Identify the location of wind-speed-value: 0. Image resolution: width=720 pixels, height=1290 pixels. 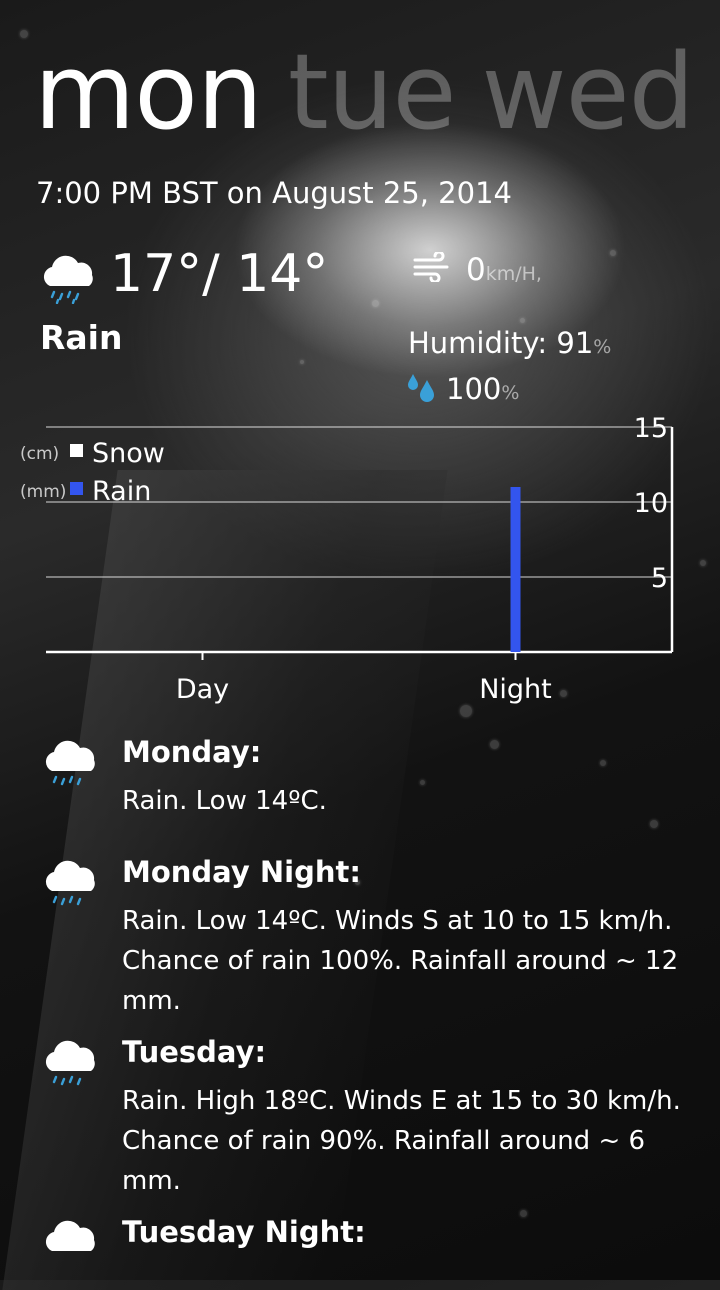
(476, 270).